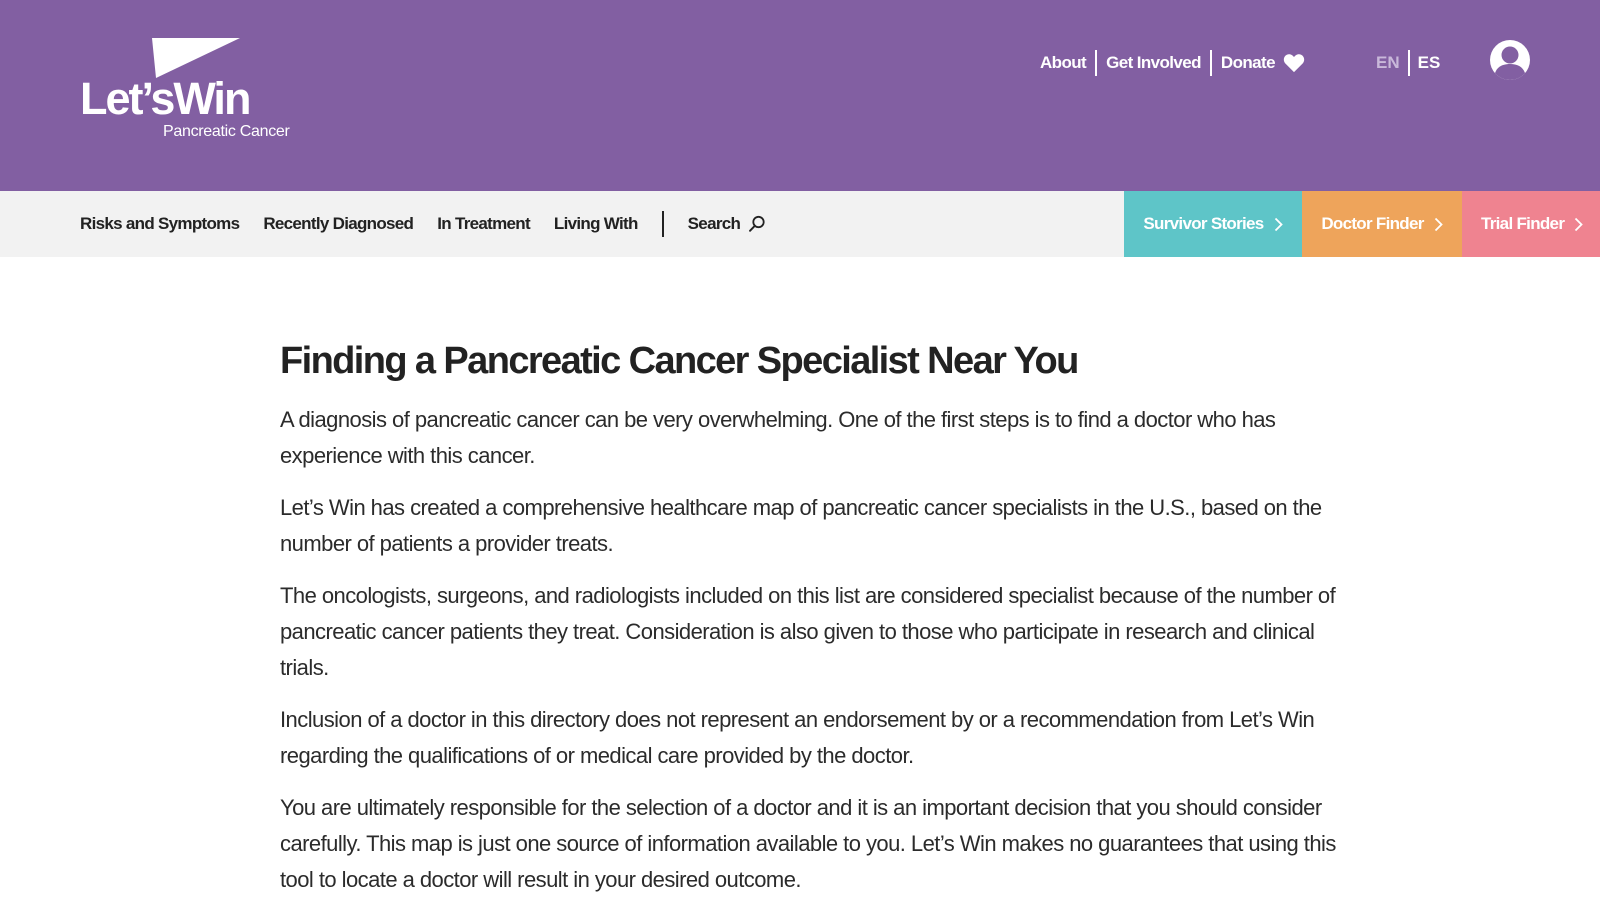 This screenshot has height=914, width=1600. What do you see at coordinates (1063, 63) in the screenshot?
I see `about-link: About` at bounding box center [1063, 63].